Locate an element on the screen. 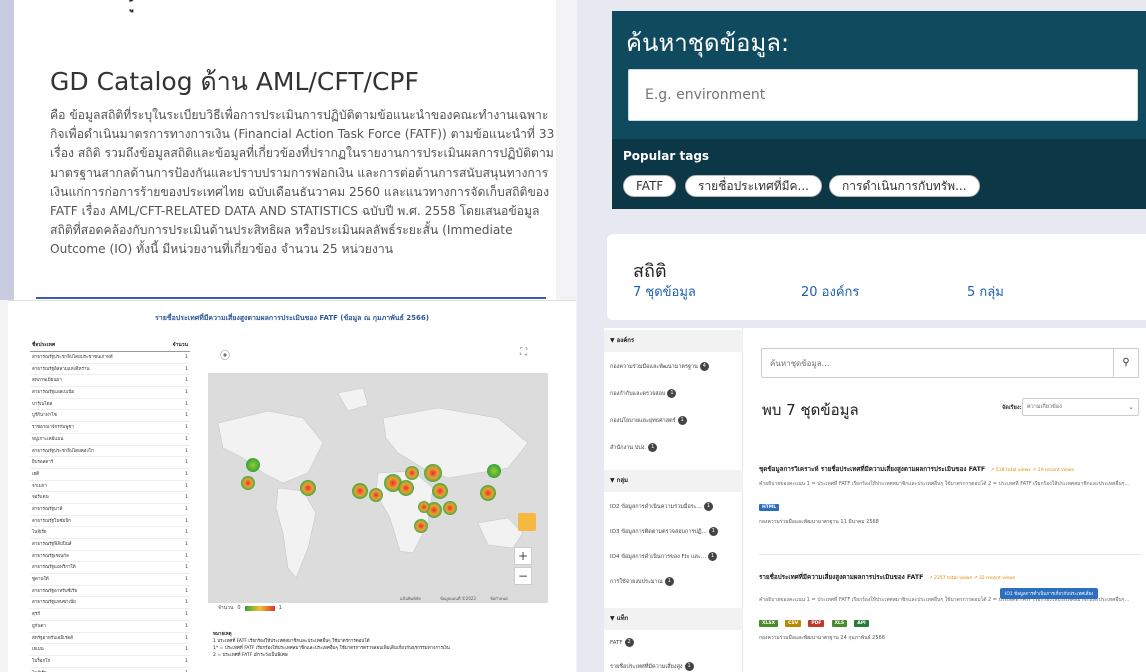  tag-fatf: FATF is located at coordinates (650, 186).